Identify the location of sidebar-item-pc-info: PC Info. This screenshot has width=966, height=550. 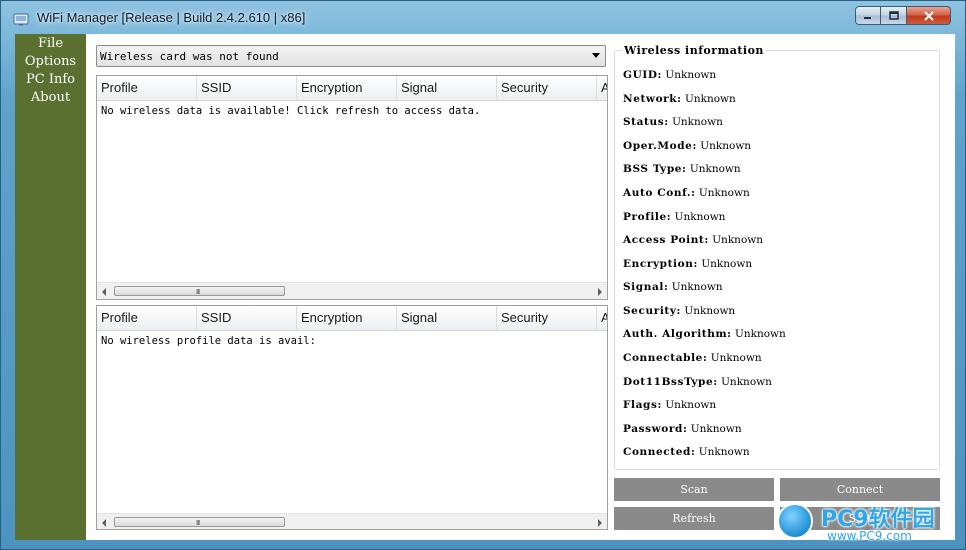
(50, 80).